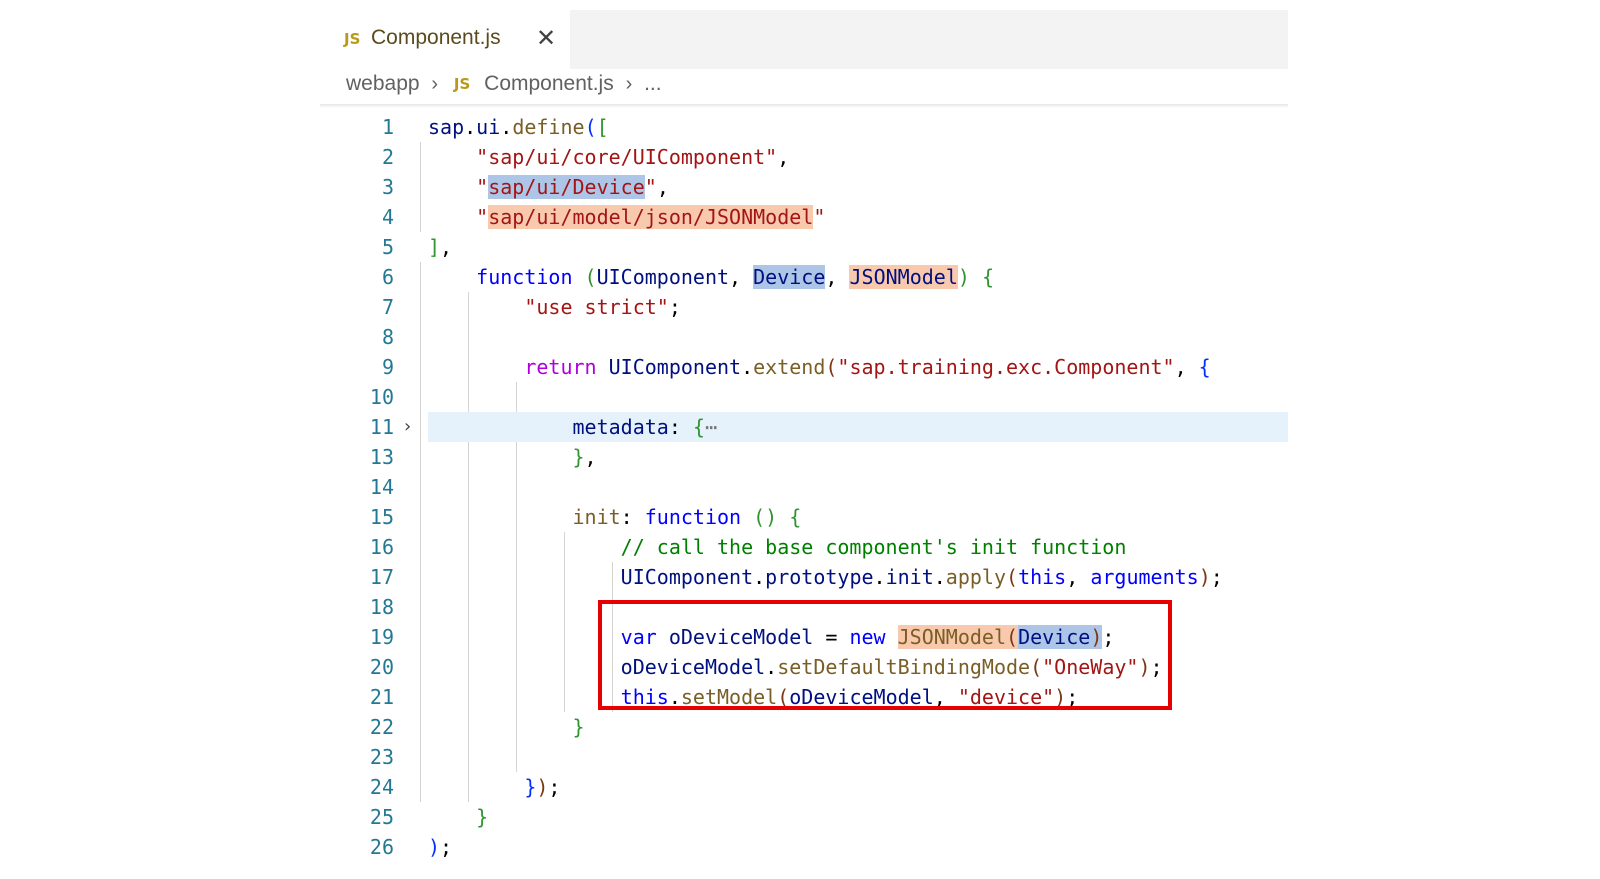 The width and height of the screenshot is (1600, 879). I want to click on code-text: );, so click(440, 847).